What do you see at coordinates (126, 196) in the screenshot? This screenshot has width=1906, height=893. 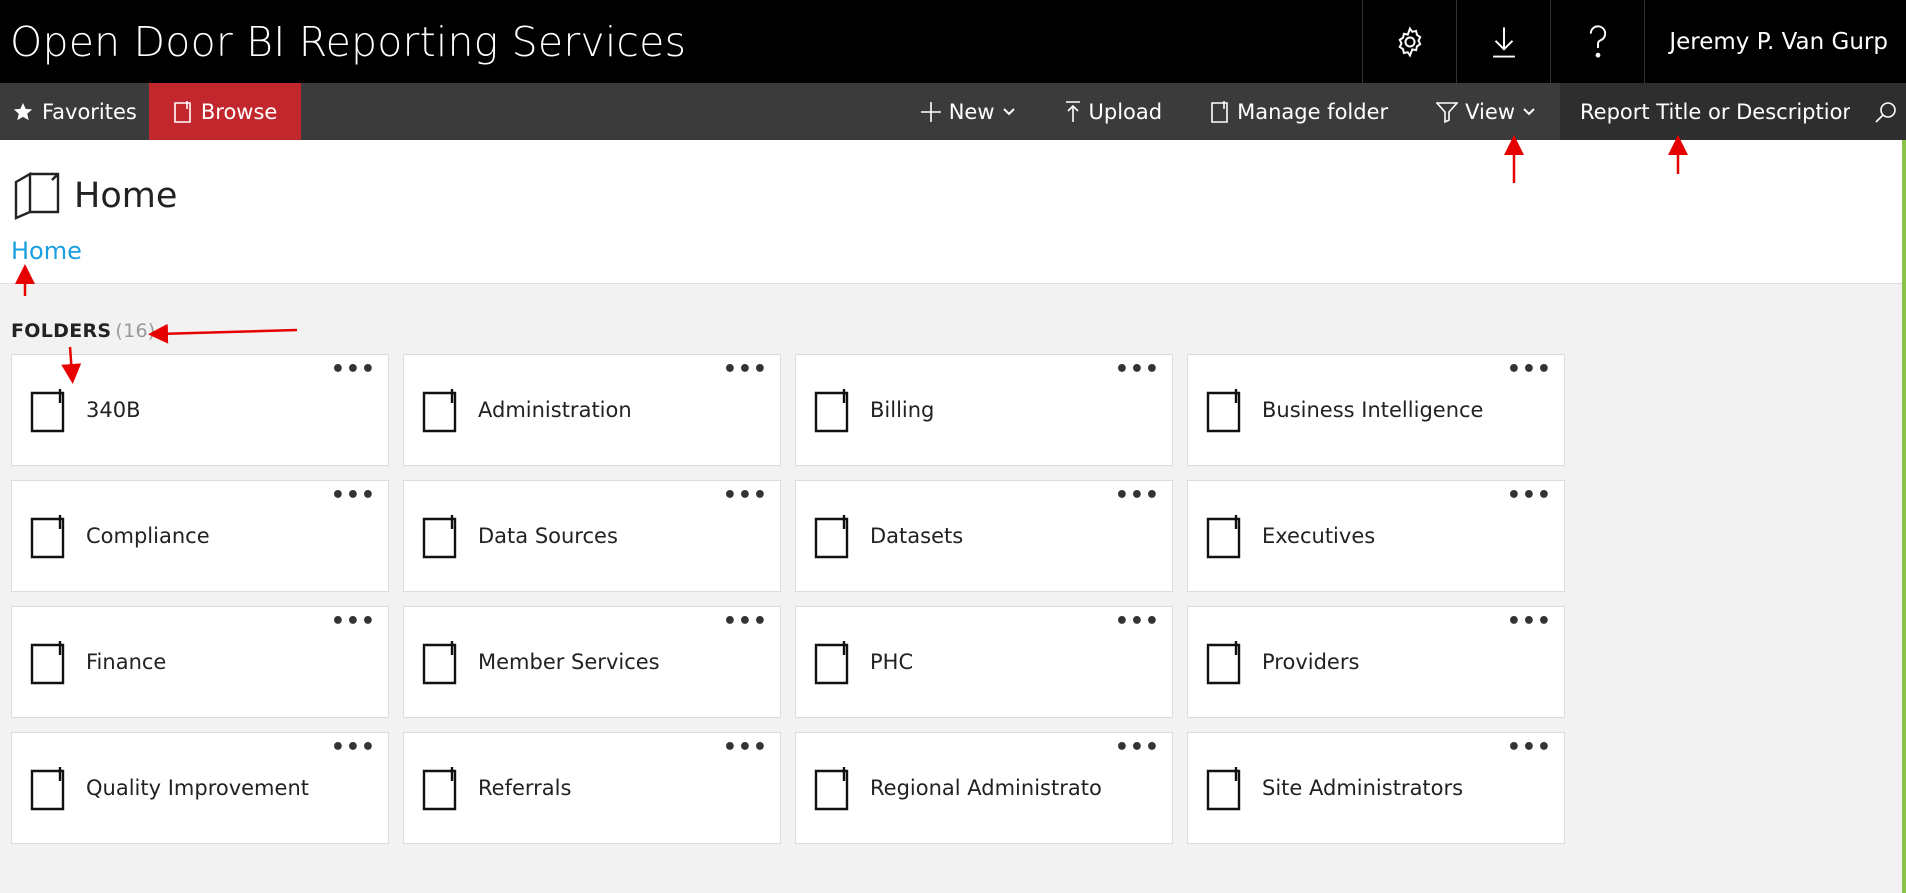 I see `page-title: Home` at bounding box center [126, 196].